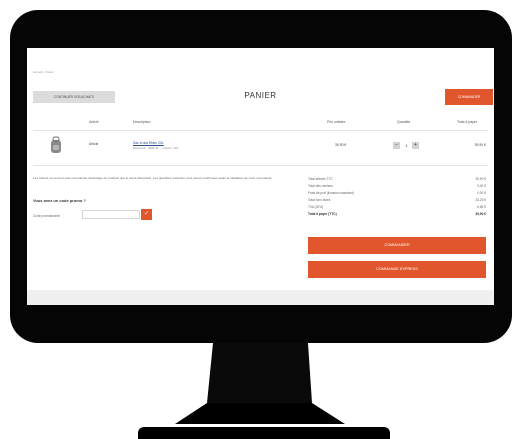  I want to click on quantity-input, so click(406, 145).